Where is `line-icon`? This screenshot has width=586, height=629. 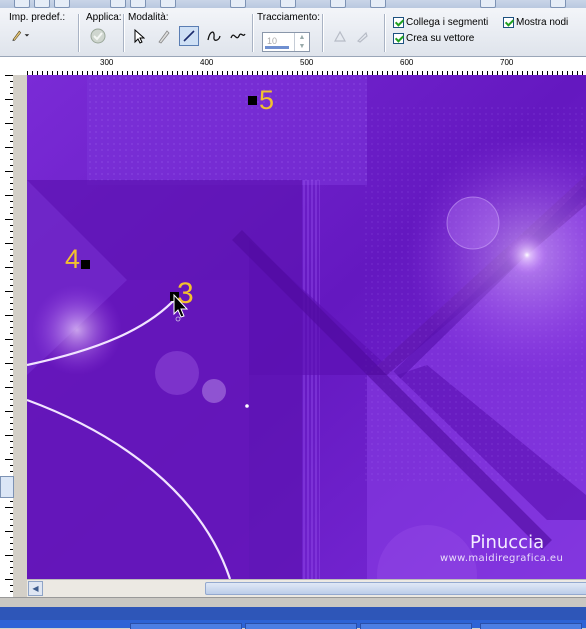 line-icon is located at coordinates (189, 36).